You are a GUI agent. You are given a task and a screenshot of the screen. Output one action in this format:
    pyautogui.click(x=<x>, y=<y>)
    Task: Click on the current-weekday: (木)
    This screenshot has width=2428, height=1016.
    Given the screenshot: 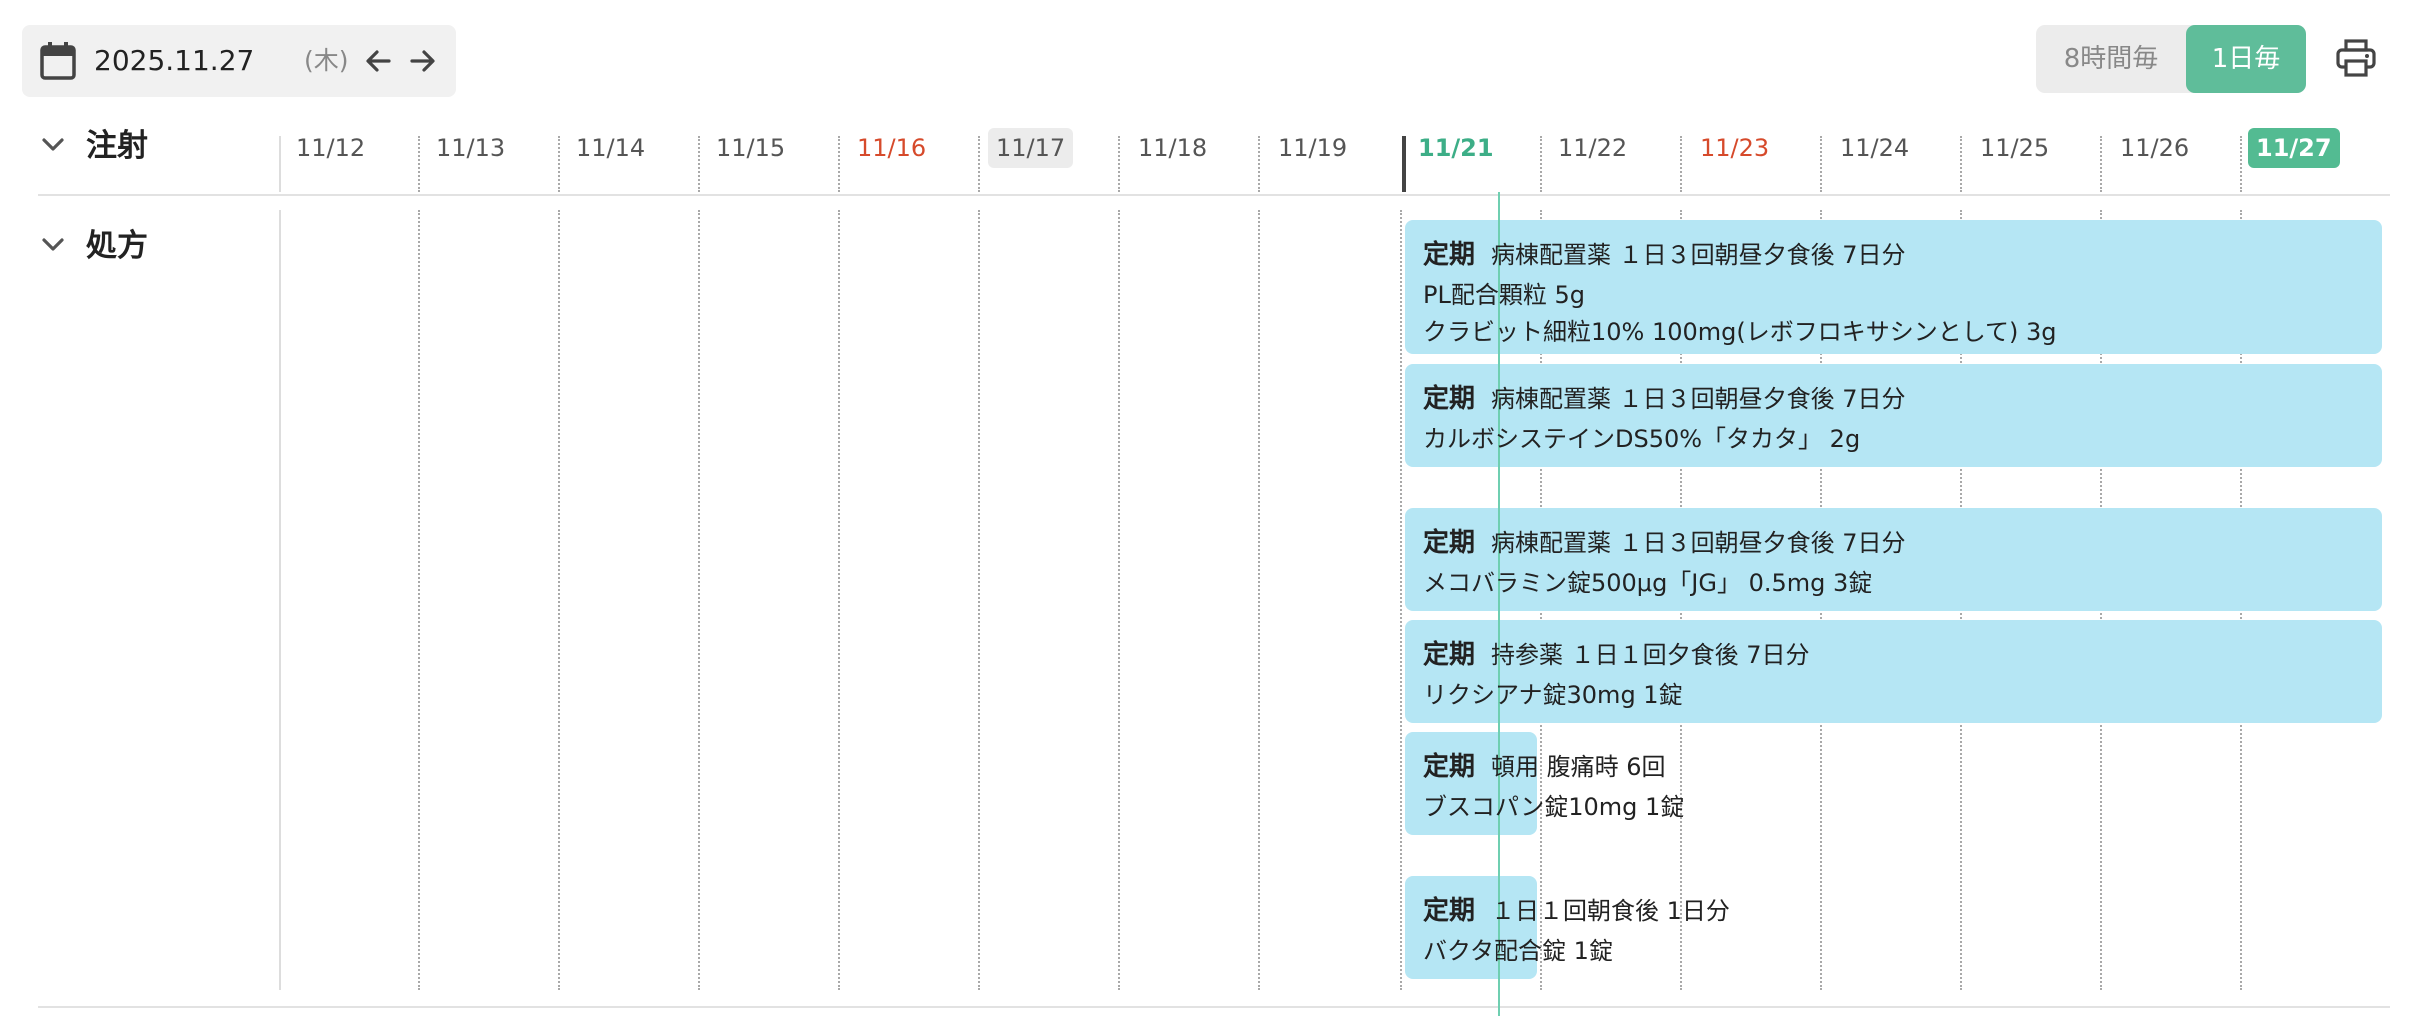 What is the action you would take?
    pyautogui.click(x=326, y=60)
    